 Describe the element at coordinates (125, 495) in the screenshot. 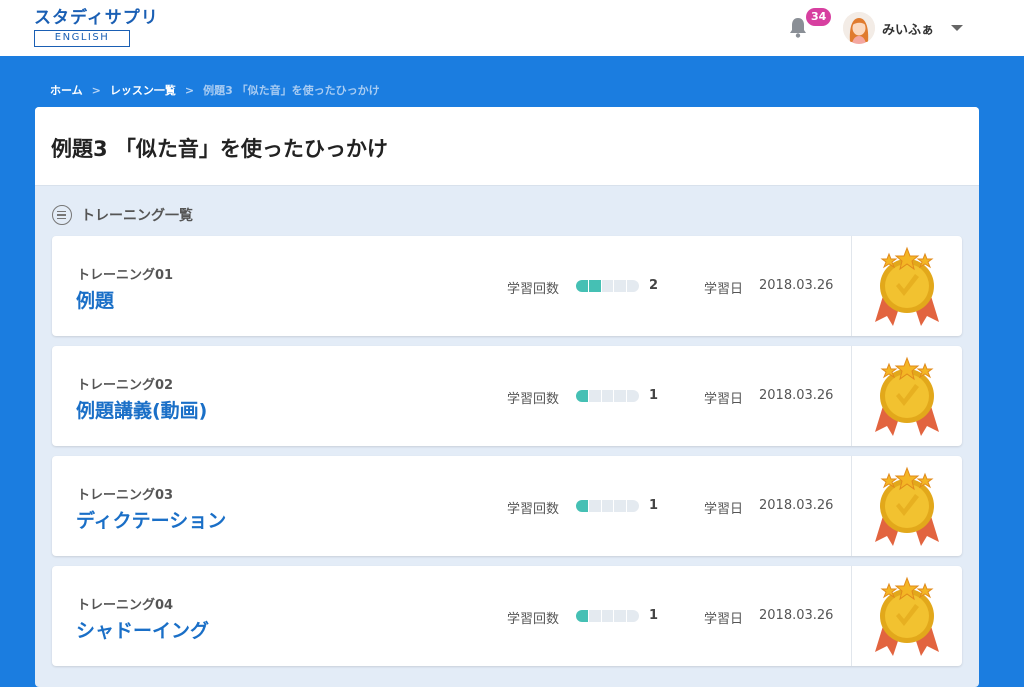

I see `training-number: トレーニング03` at that location.